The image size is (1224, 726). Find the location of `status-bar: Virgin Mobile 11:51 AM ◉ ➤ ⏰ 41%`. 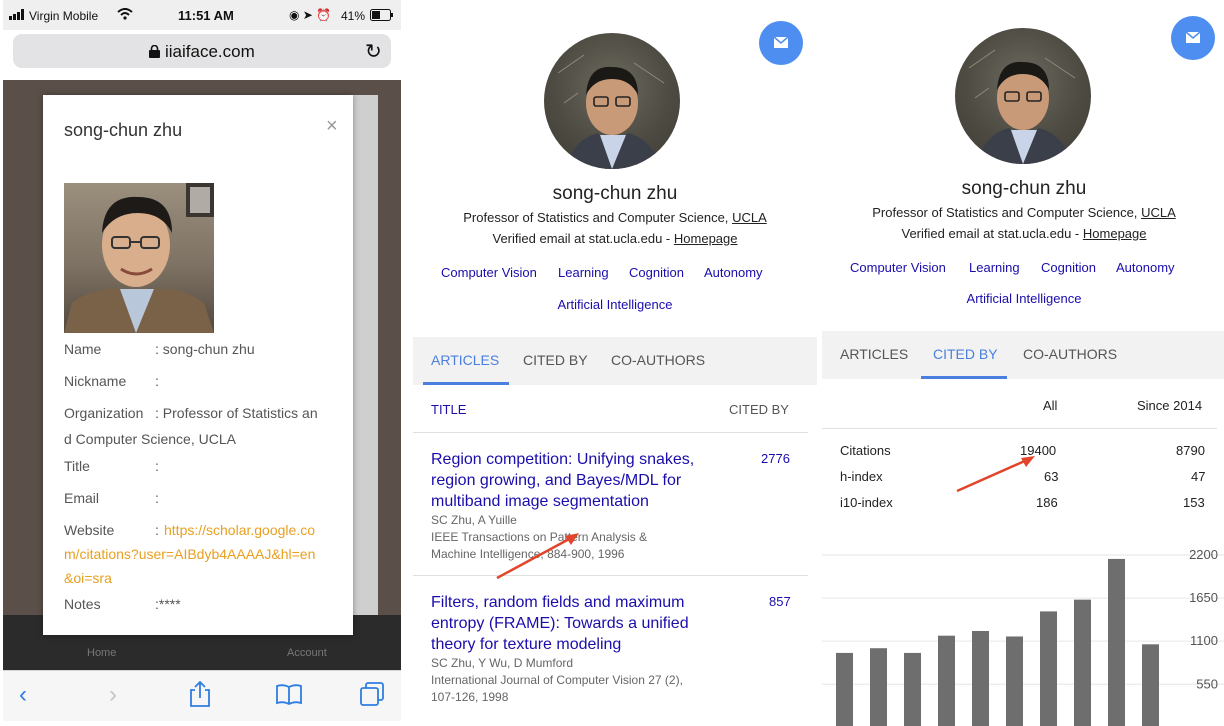

status-bar: Virgin Mobile 11:51 AM ◉ ➤ ⏰ 41% is located at coordinates (202, 15).